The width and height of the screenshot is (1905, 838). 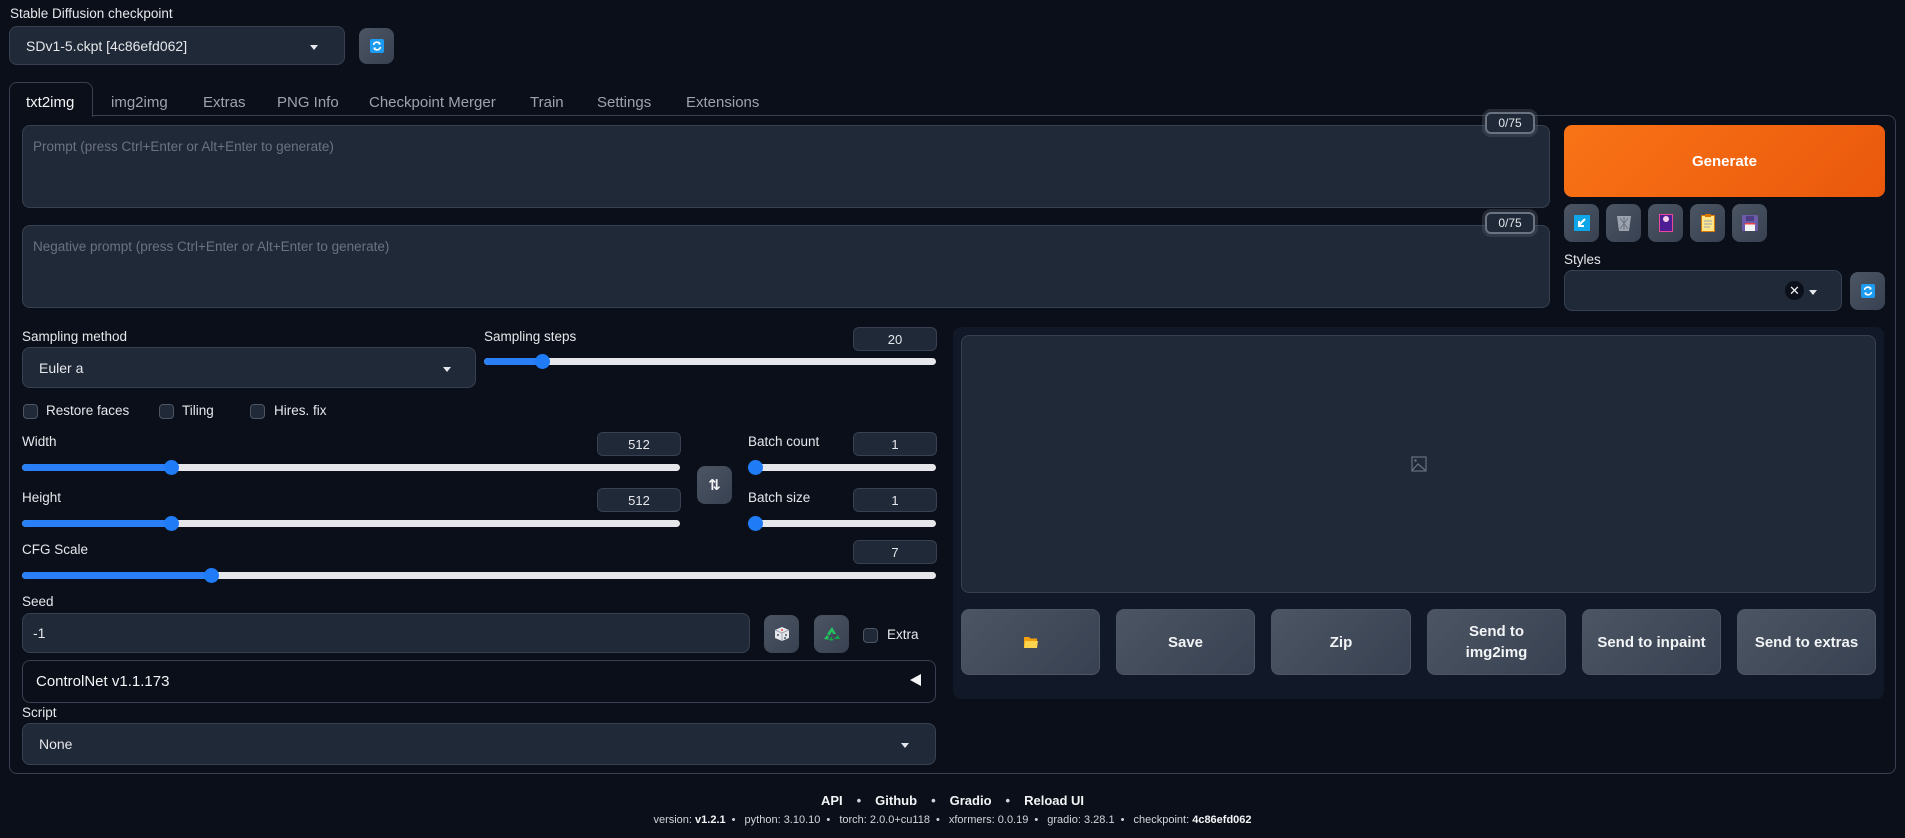 I want to click on send-to-img2img-button: Send to img2img, so click(x=1496, y=642).